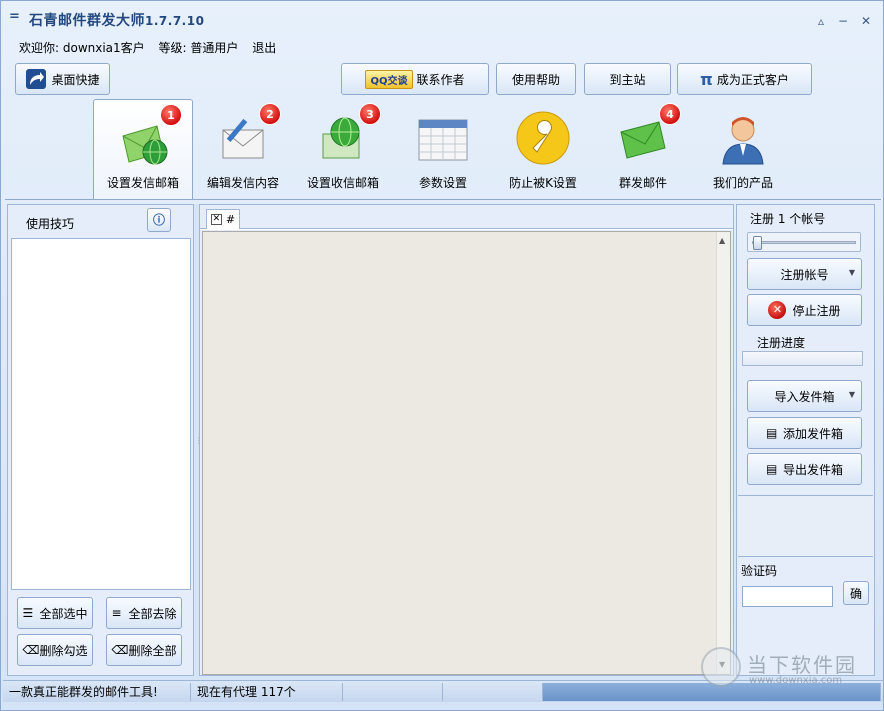 This screenshot has width=884, height=711. I want to click on status-slogan: 一款真正能群发的邮件工具!, so click(97, 692).